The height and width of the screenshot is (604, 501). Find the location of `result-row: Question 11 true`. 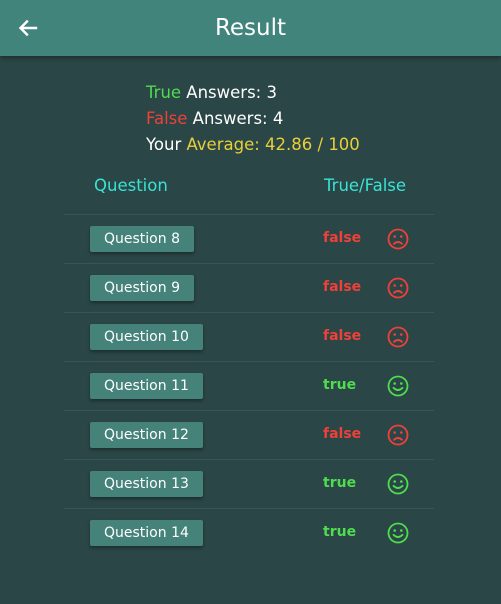

result-row: Question 11 true is located at coordinates (249, 385).